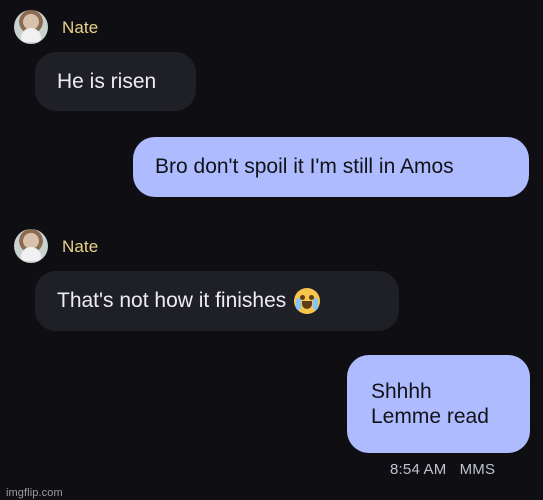  Describe the element at coordinates (172, 301) in the screenshot. I see `message-text: That's not how it finishes` at that location.